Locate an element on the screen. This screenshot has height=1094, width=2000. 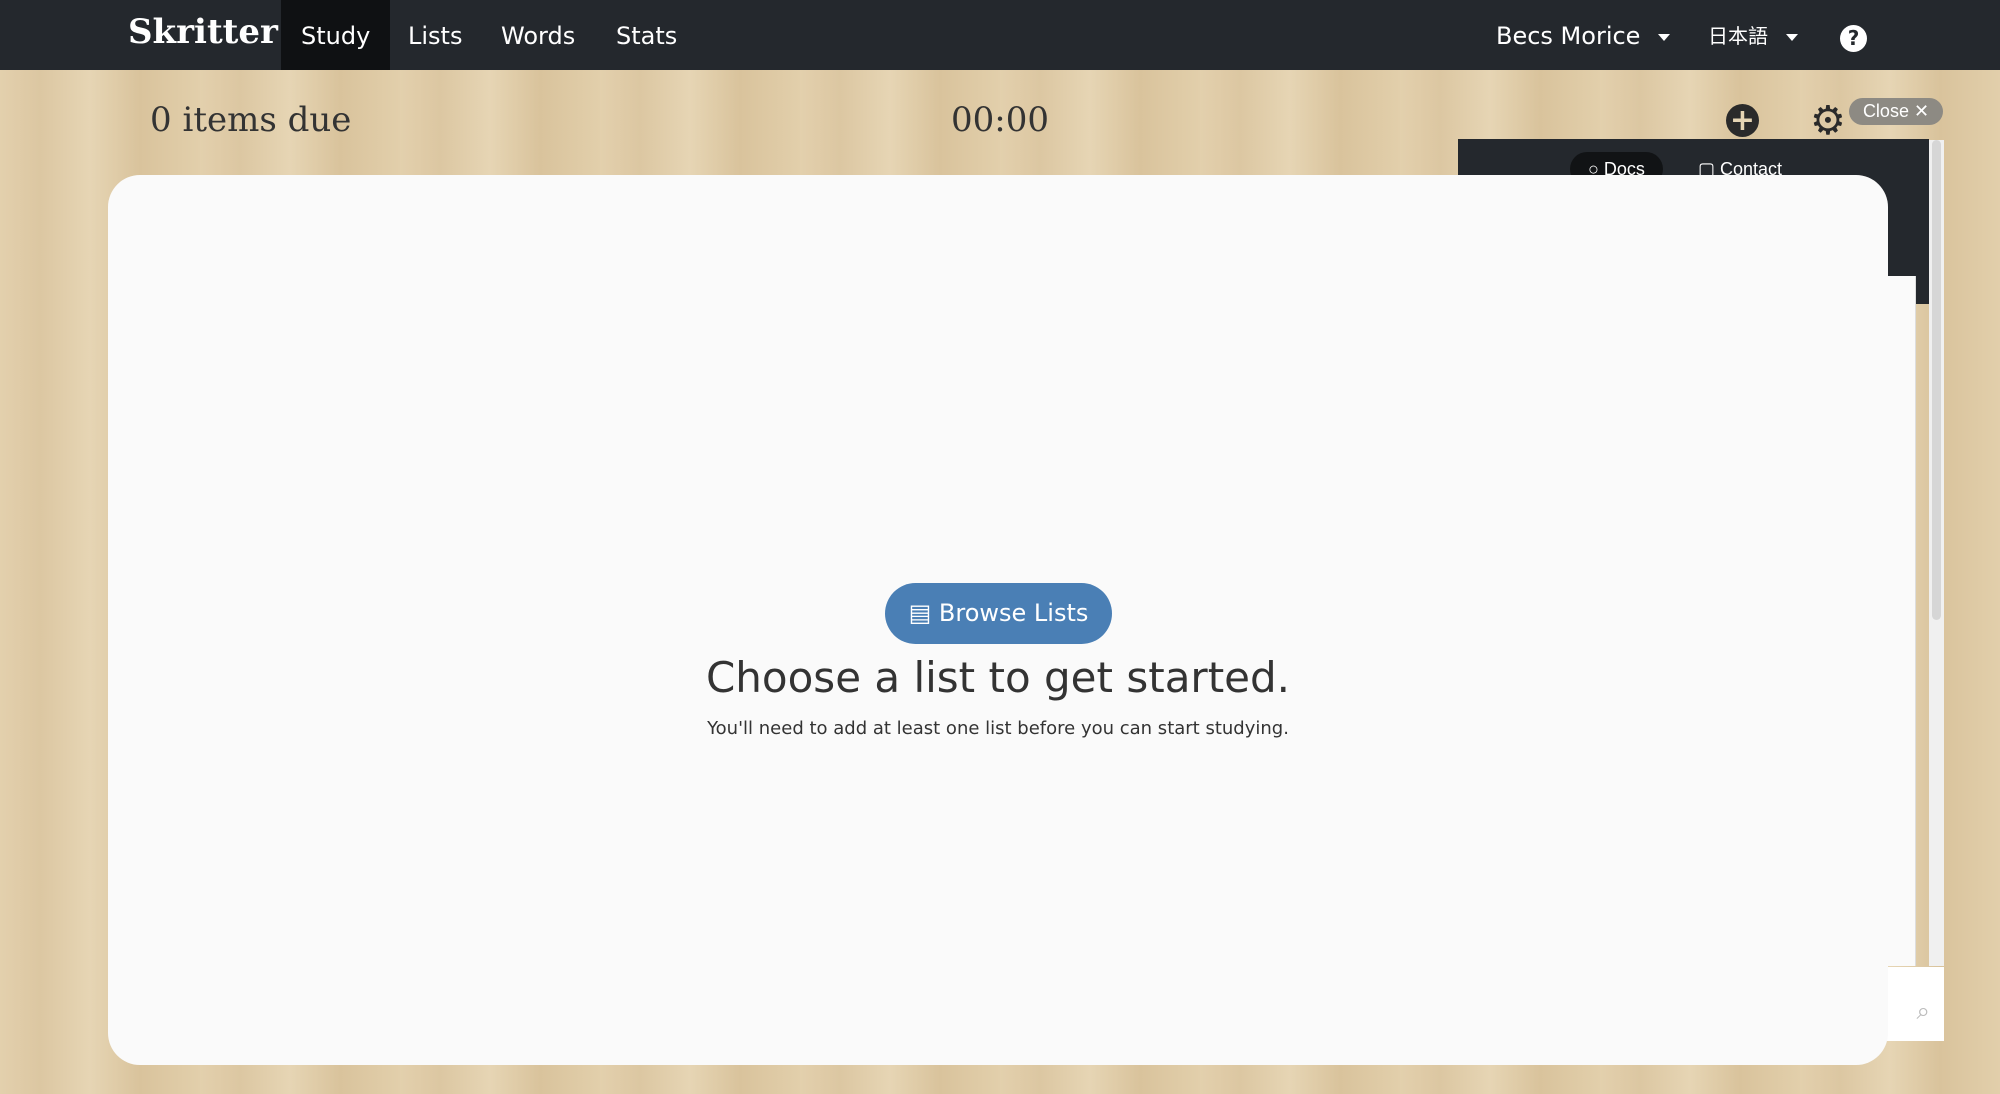
list-icon: ▤ is located at coordinates (923, 613).